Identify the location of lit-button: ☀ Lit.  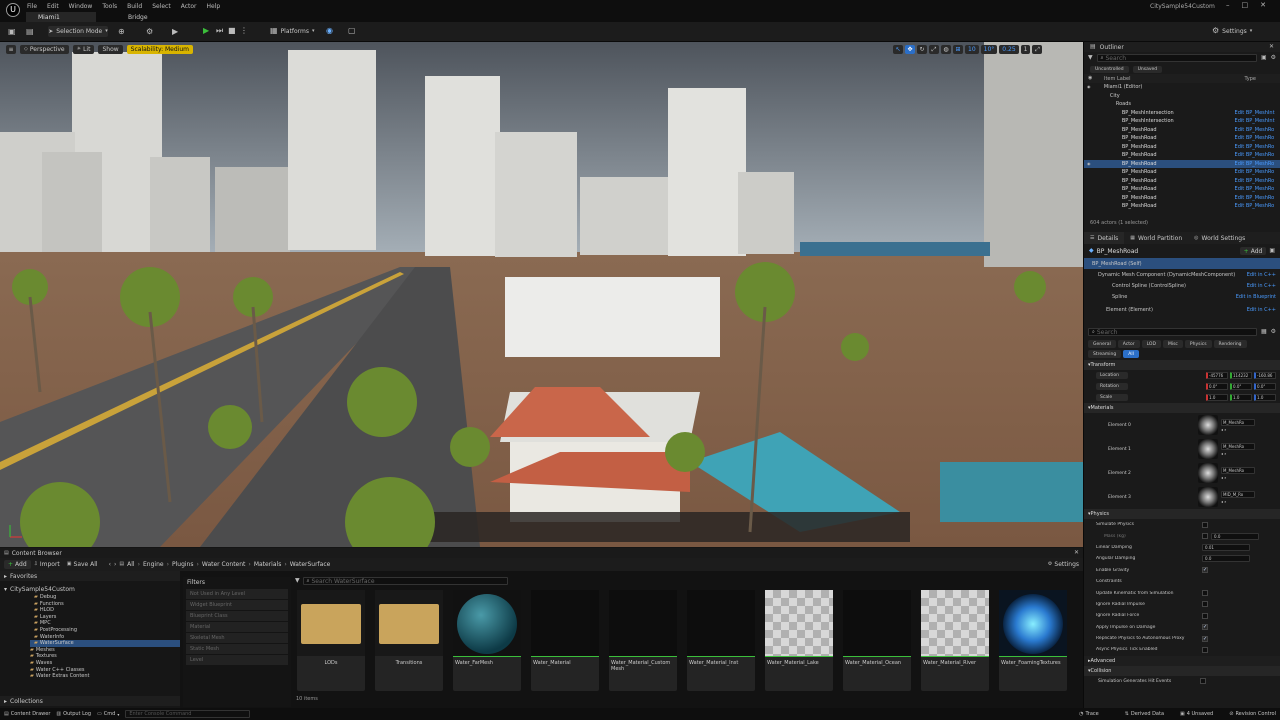
(83, 49).